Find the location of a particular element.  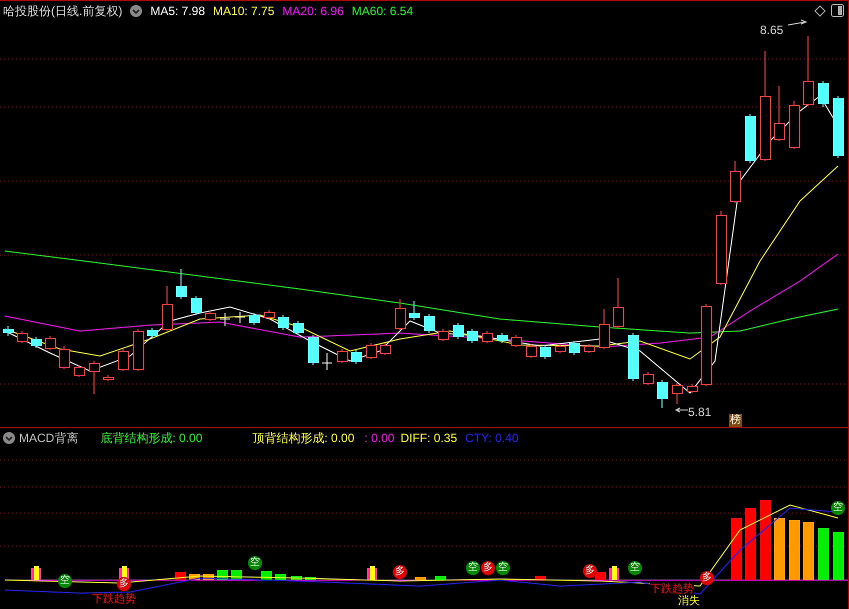

indicator-reading: CTY: 0.40 is located at coordinates (491, 438).